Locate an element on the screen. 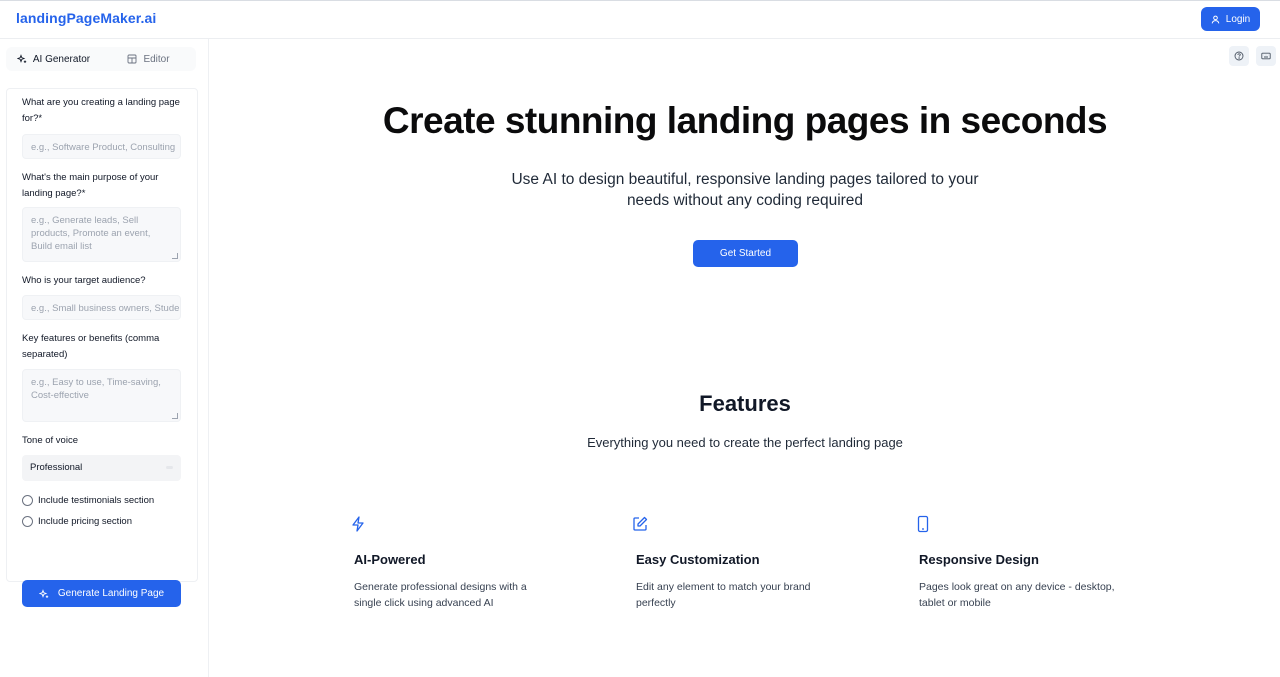  sidebar-tabs: AI Generator Editor is located at coordinates (101, 59).